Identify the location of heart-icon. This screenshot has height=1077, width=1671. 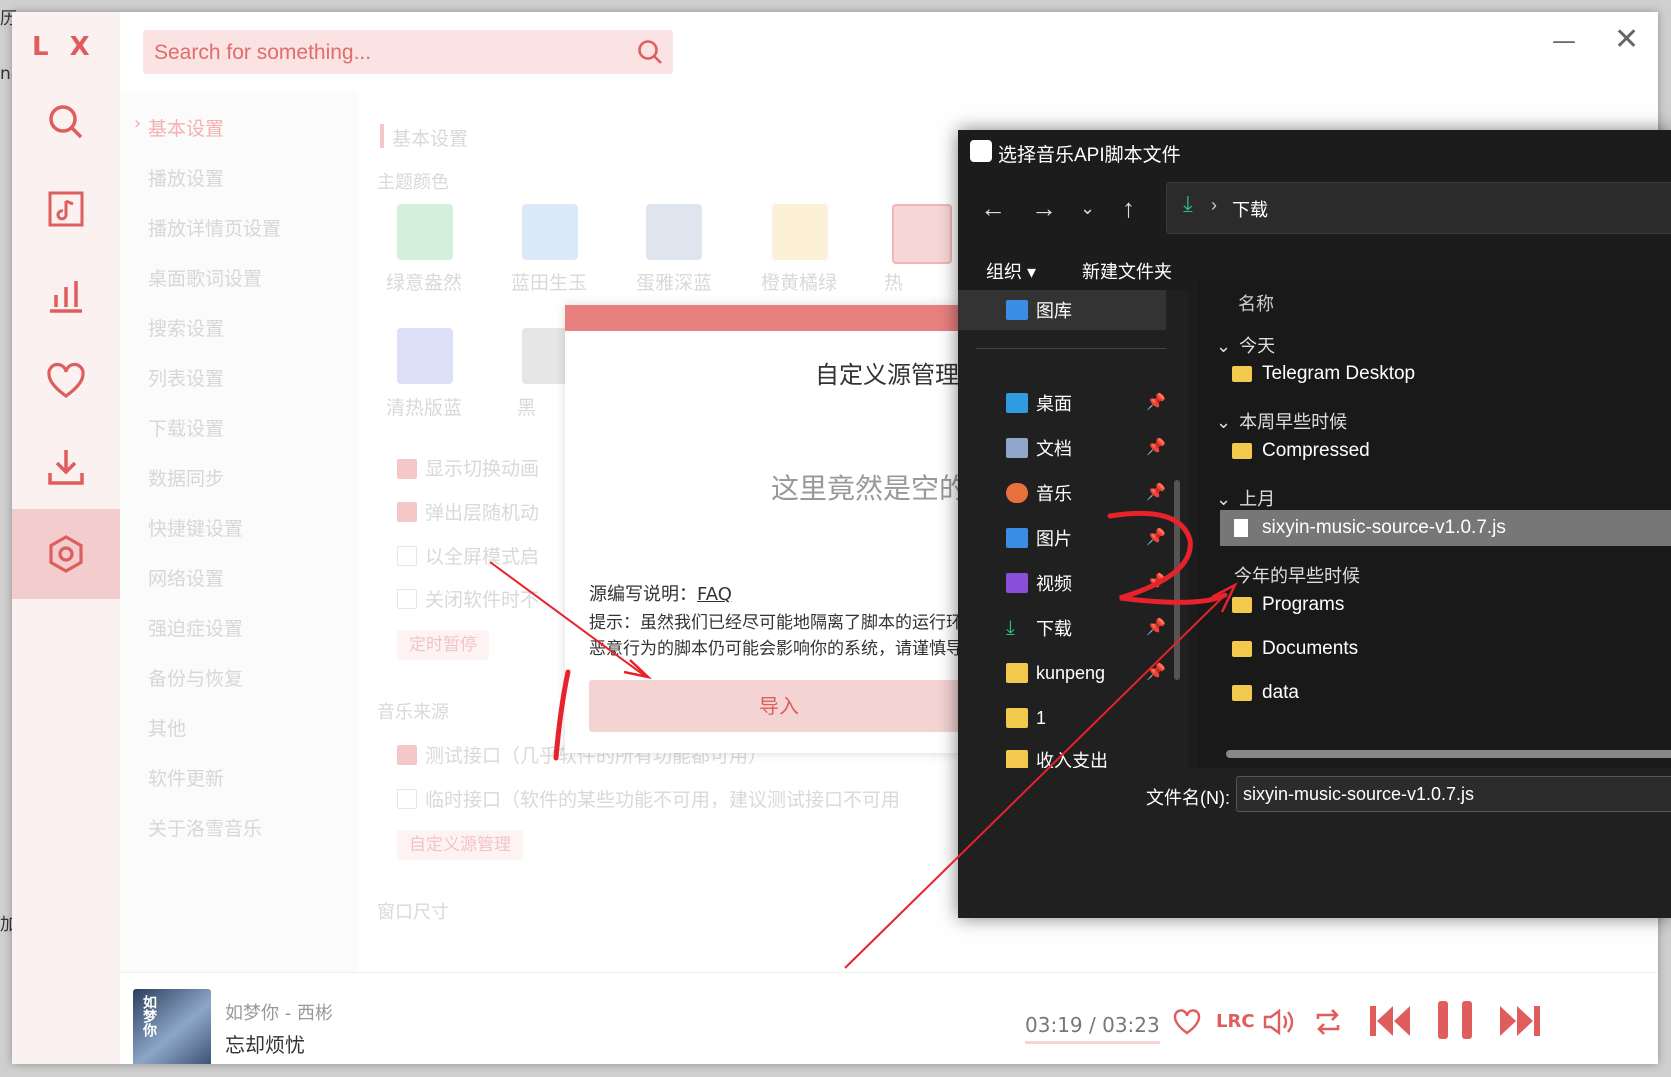
(66, 380).